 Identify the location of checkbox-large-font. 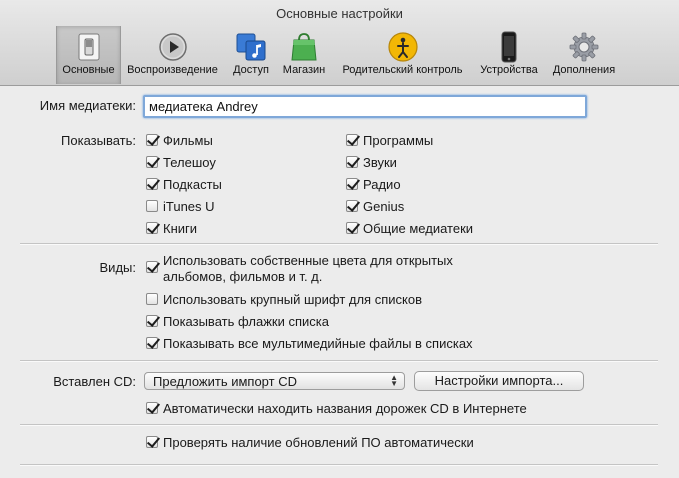
(152, 299).